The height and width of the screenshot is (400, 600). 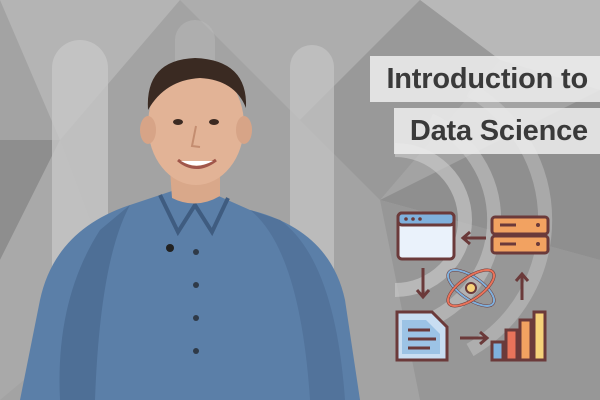 I want to click on data-science-icon-cluster, so click(x=472, y=286).